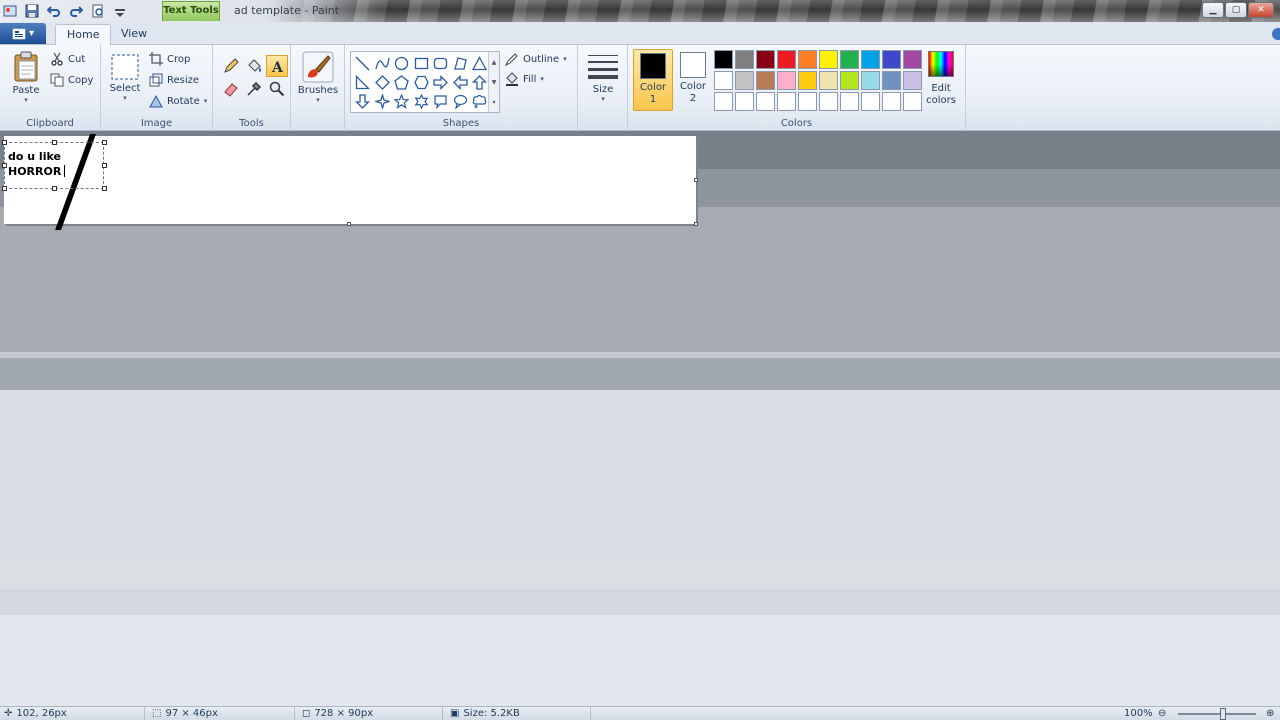  Describe the element at coordinates (32, 11) in the screenshot. I see `save-icon` at that location.